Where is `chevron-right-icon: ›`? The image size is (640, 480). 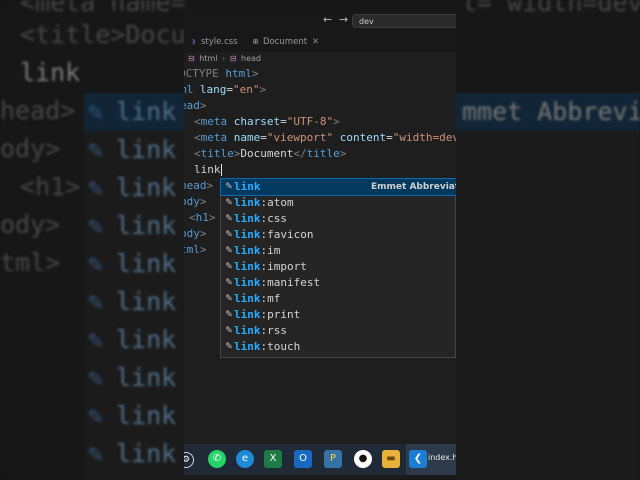 chevron-right-icon: › is located at coordinates (224, 58).